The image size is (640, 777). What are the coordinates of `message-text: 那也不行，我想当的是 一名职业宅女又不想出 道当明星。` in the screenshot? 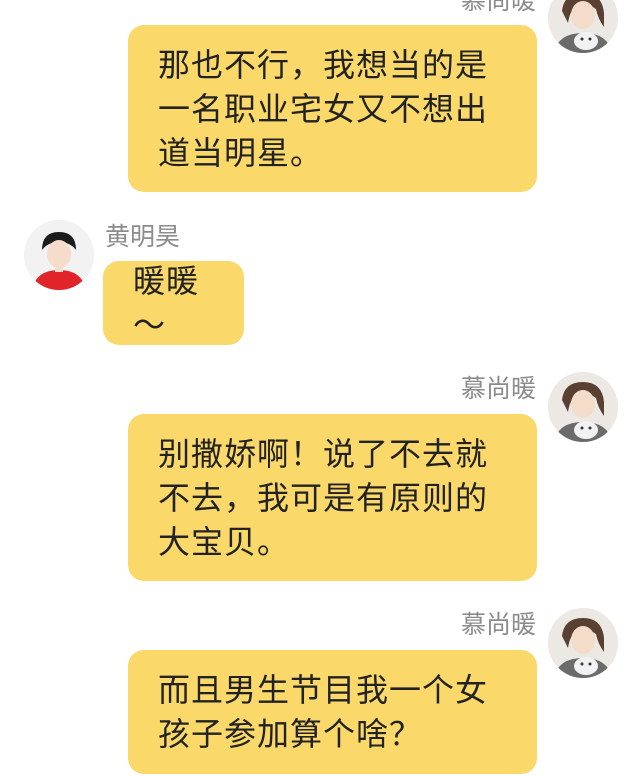 It's located at (323, 108).